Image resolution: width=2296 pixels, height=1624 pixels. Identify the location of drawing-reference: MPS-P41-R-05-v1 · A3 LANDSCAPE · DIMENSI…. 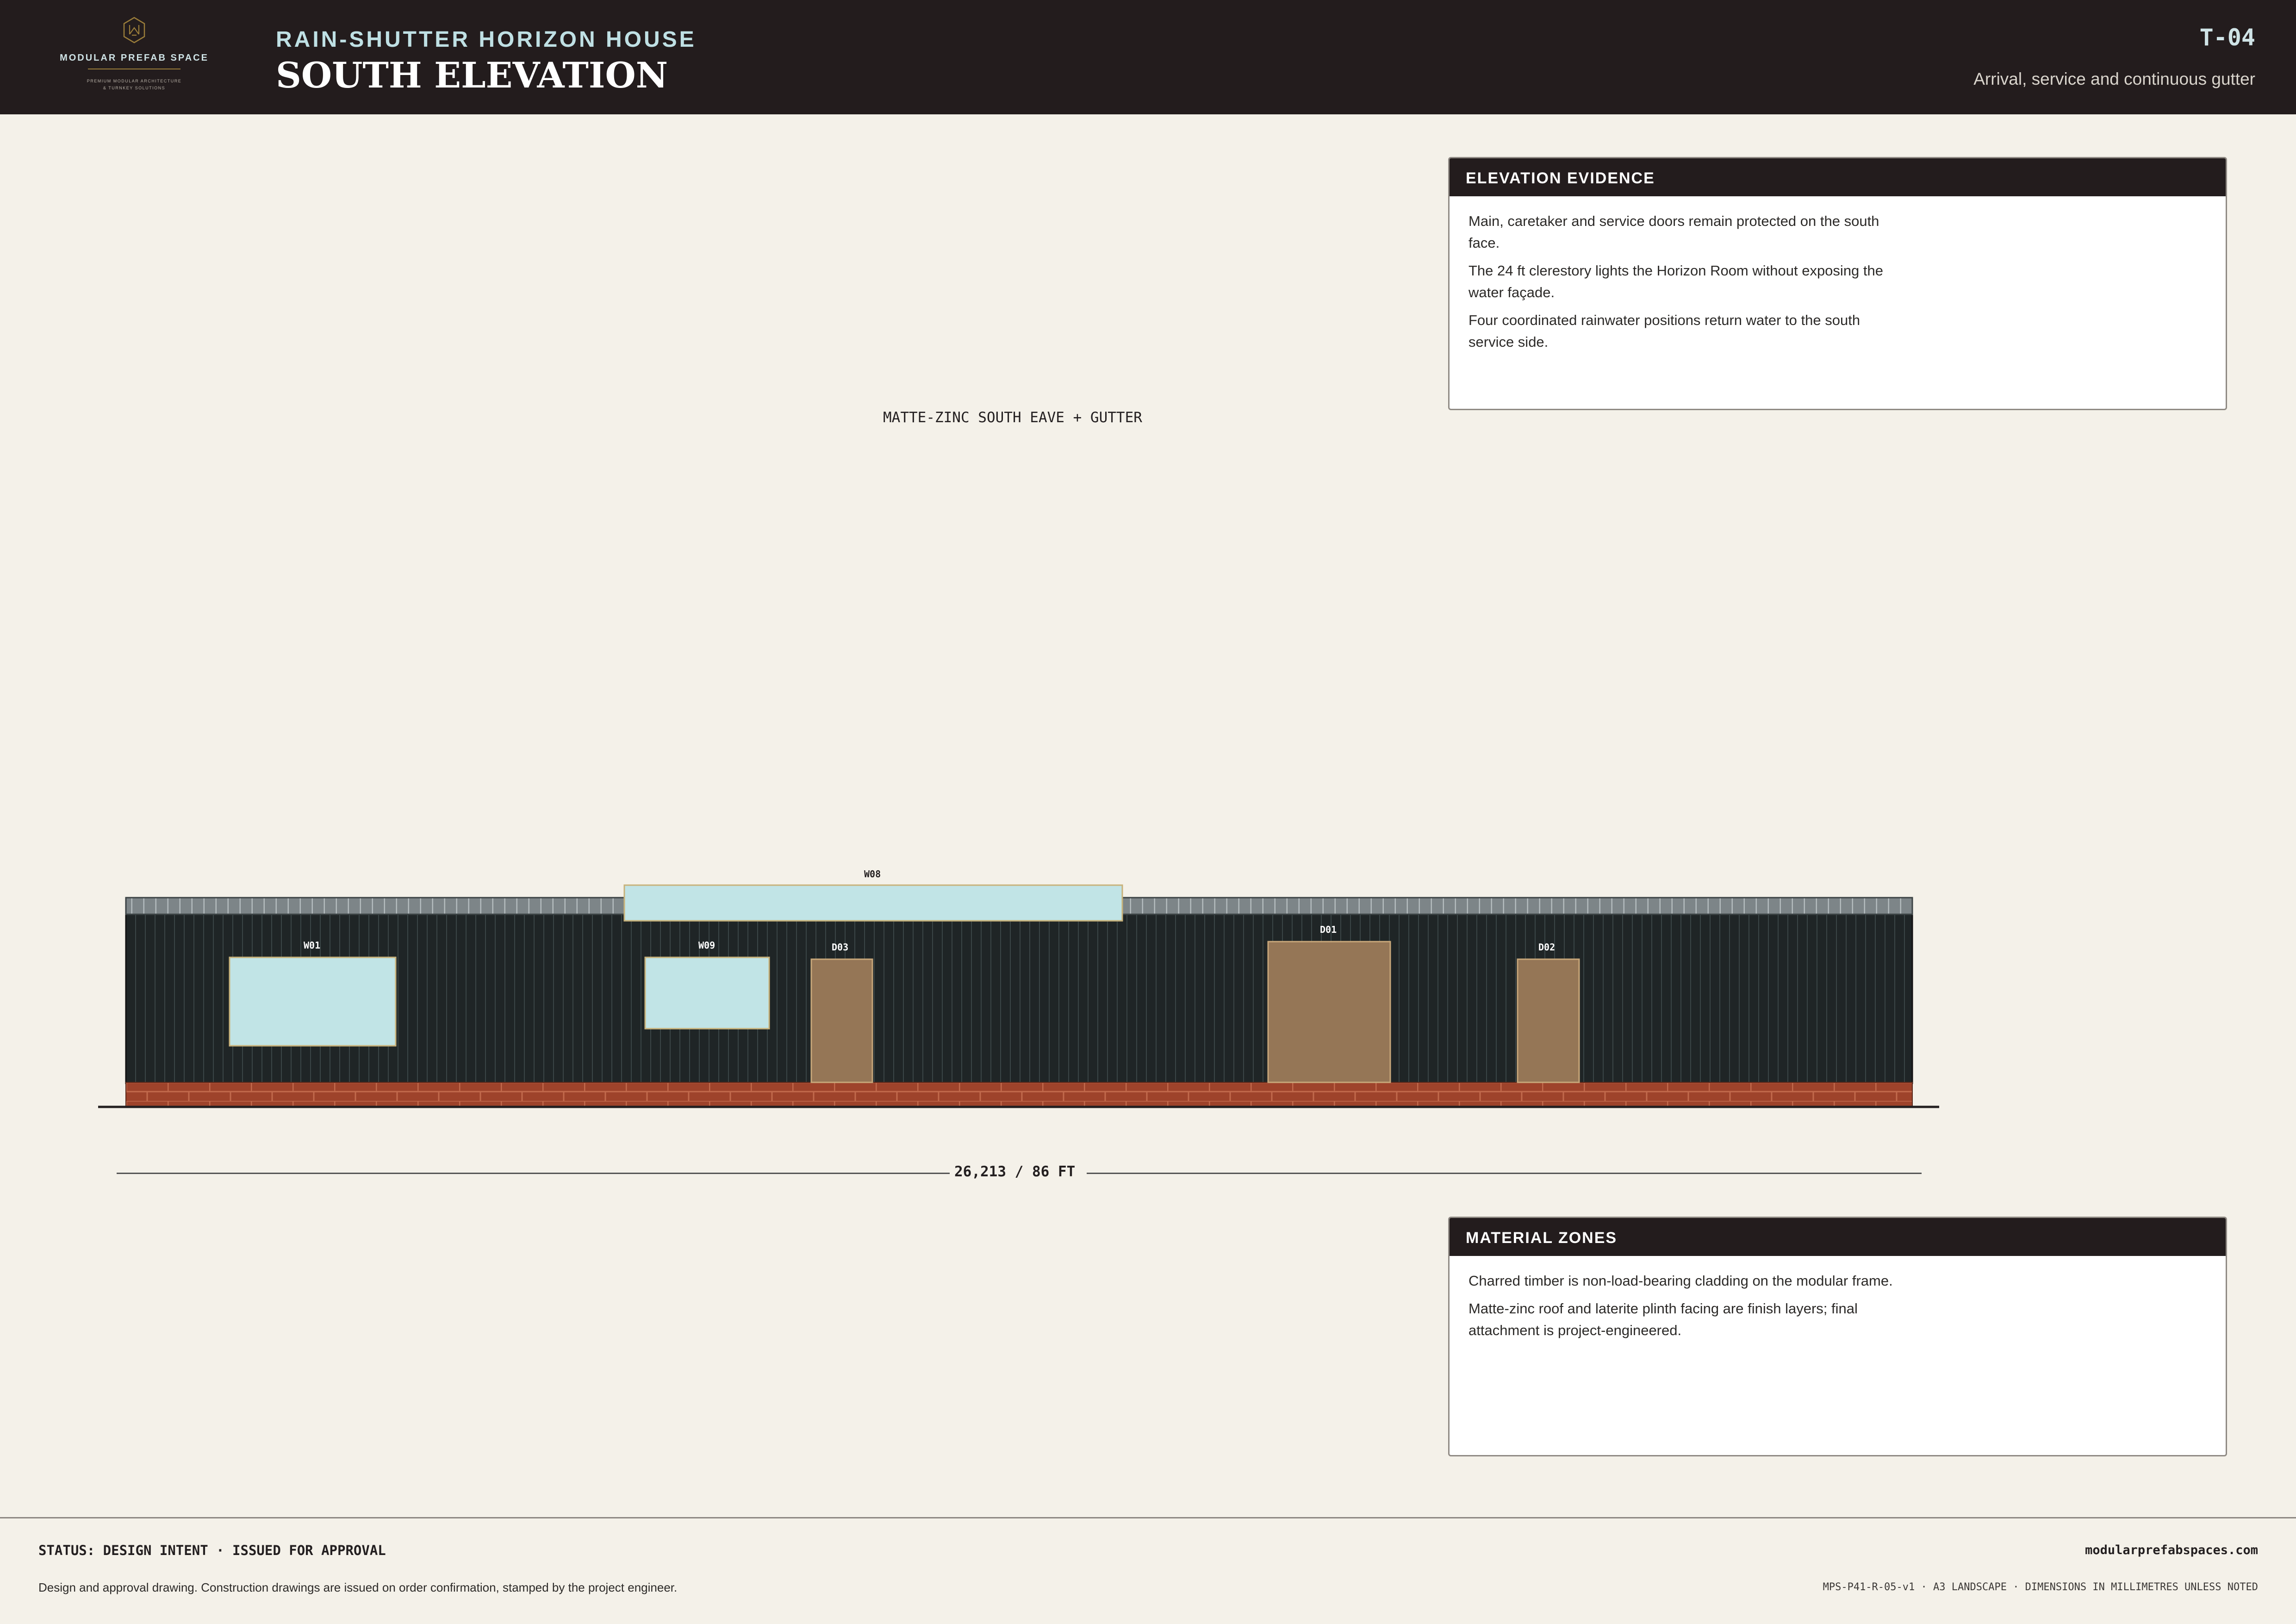
(2040, 1587).